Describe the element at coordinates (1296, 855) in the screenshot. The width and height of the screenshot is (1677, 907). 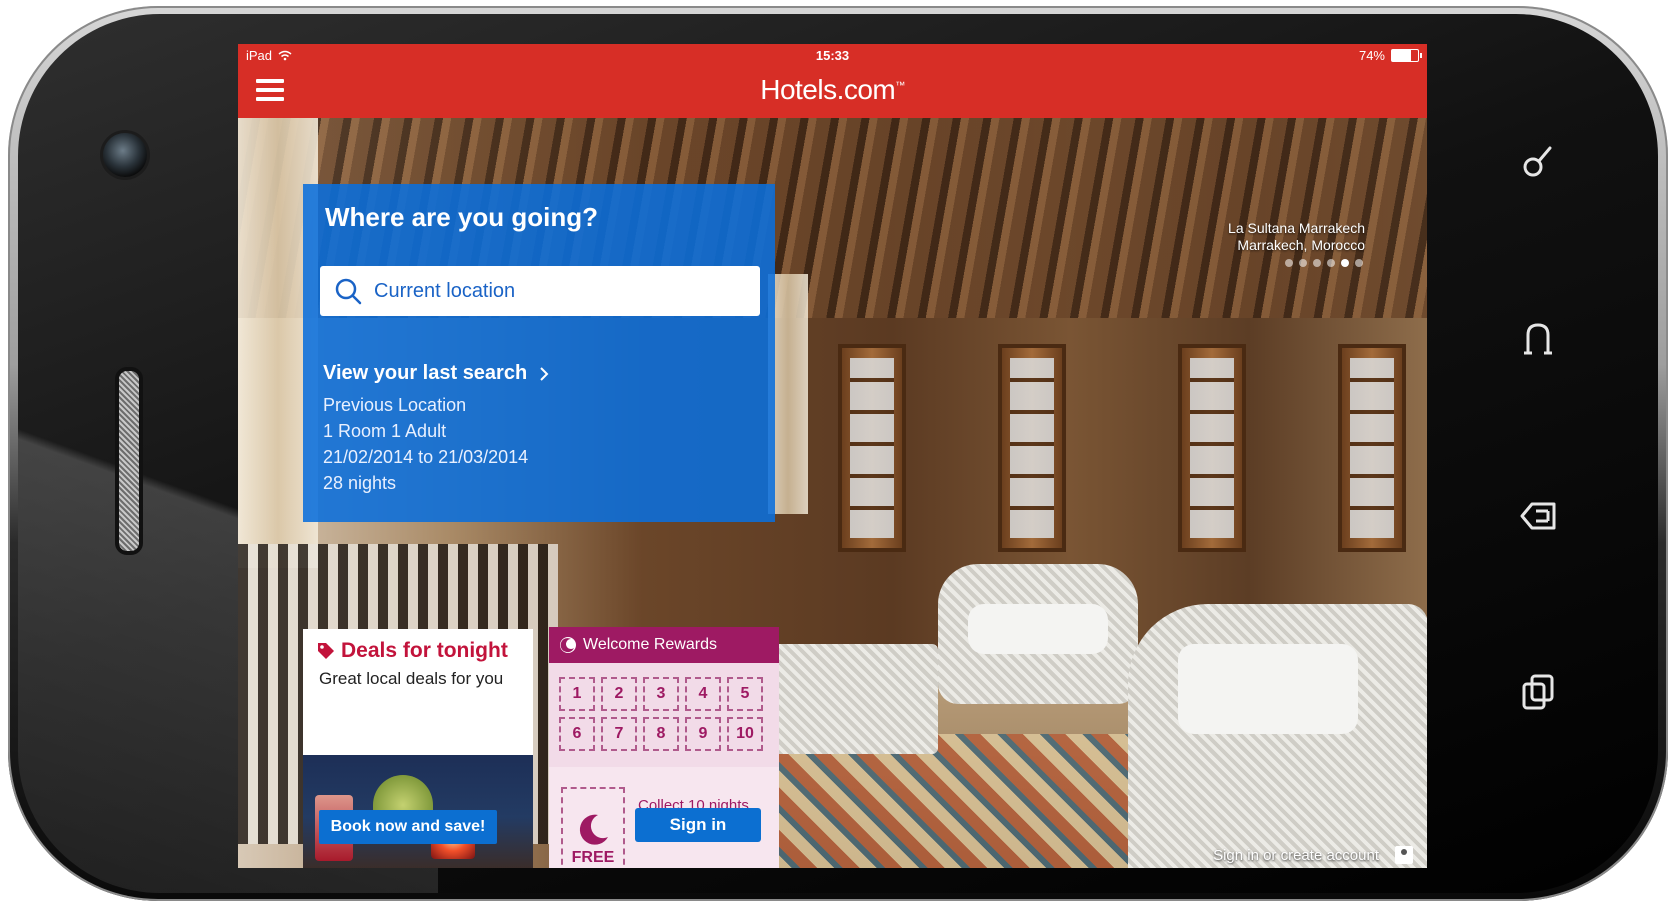
I see `signin-create-account-link: Sign in or create account` at that location.